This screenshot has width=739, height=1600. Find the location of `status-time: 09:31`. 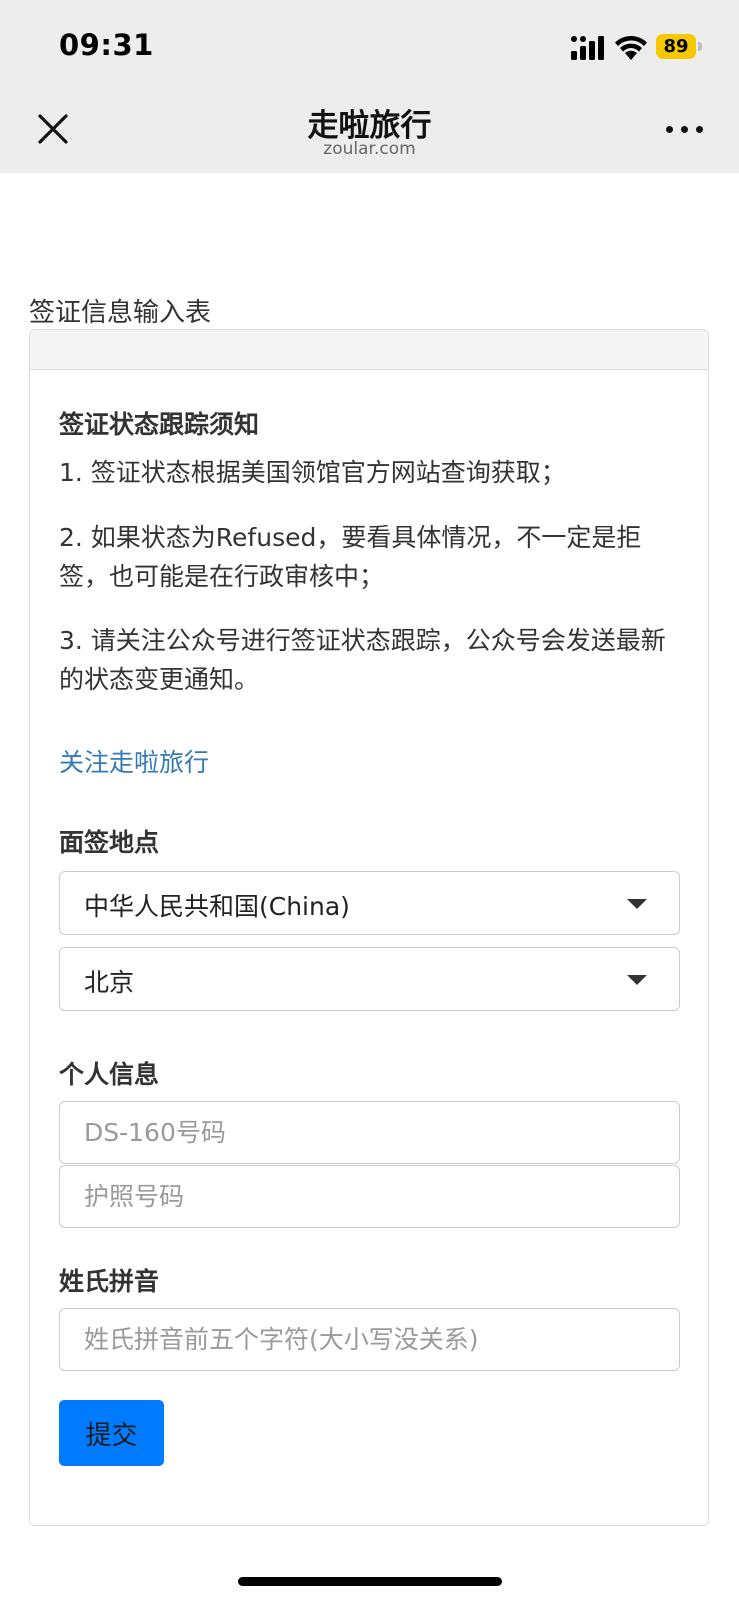

status-time: 09:31 is located at coordinates (106, 45).